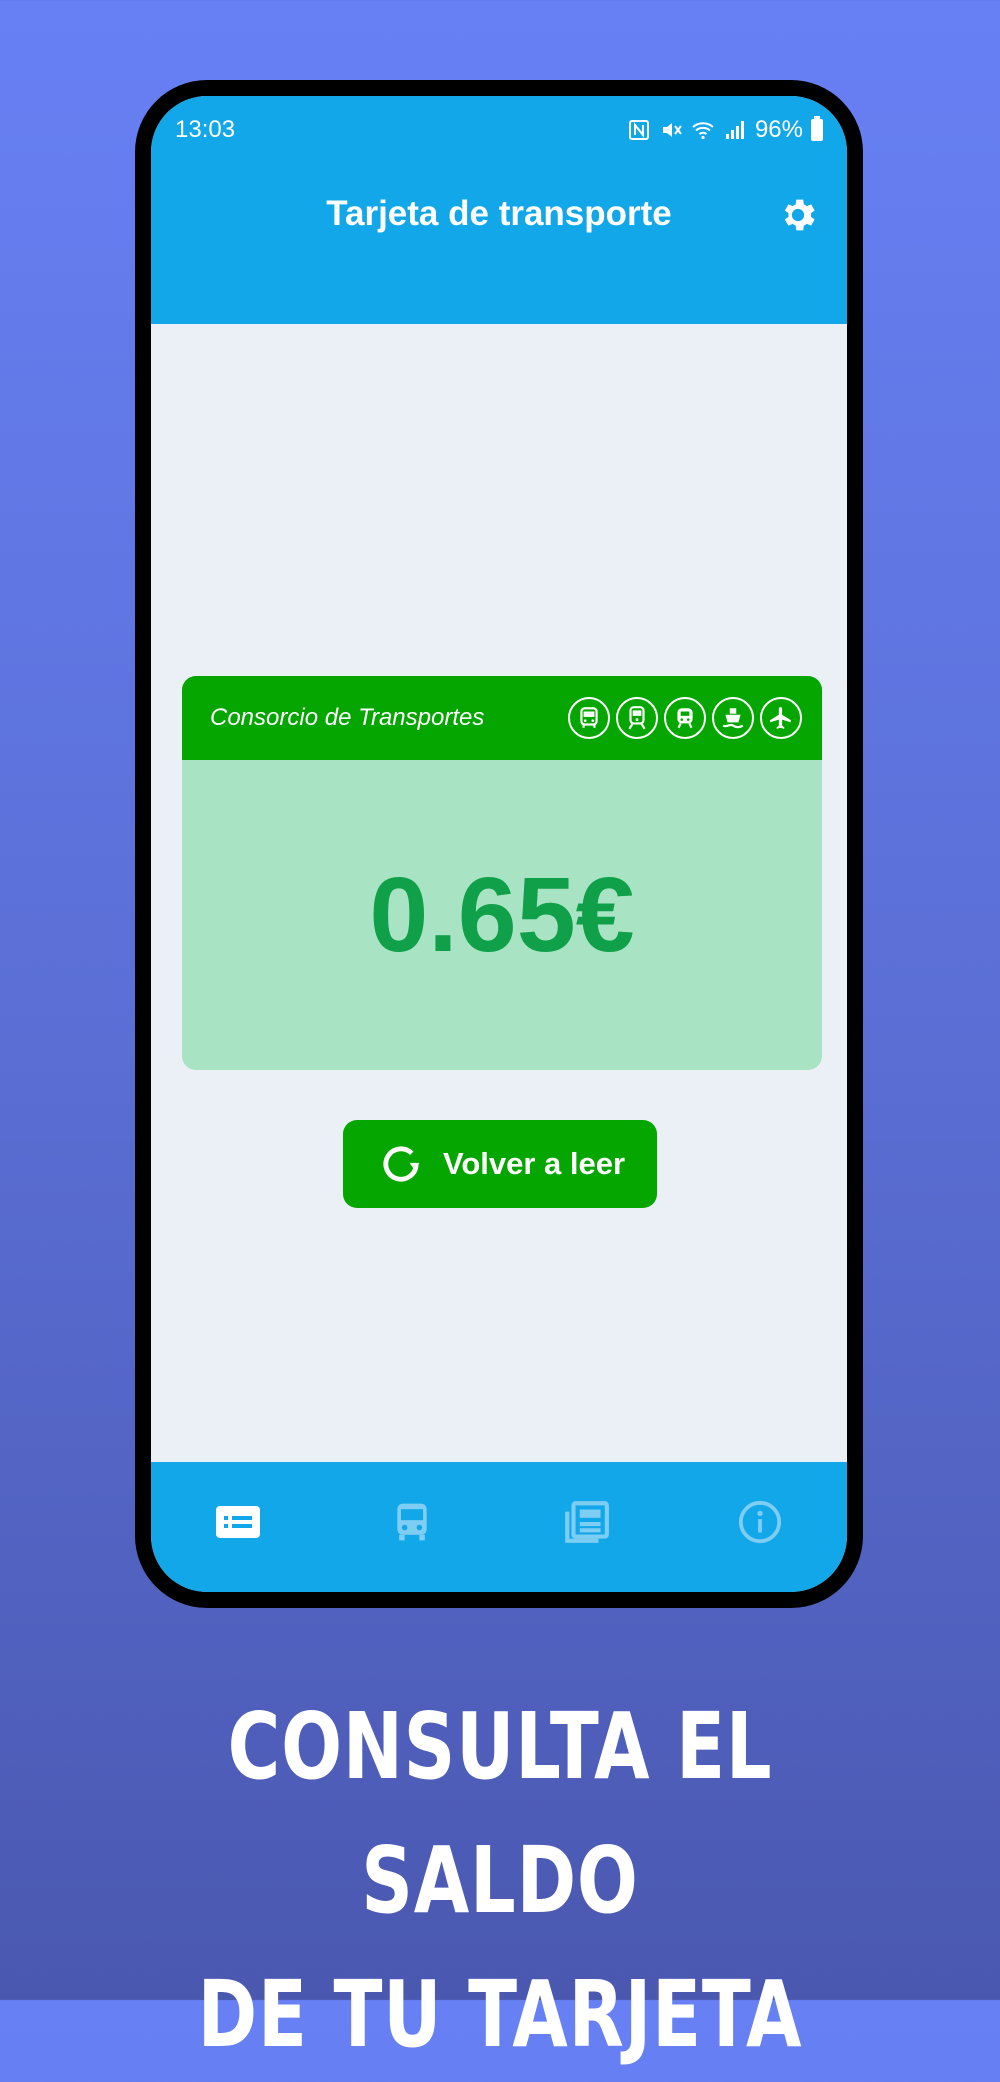 The image size is (1000, 2082). I want to click on transport-modes, so click(685, 718).